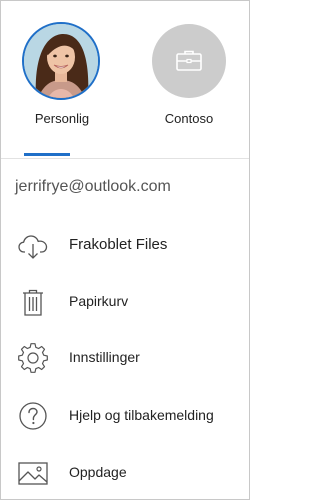  I want to click on menu-item-help-feedback: Hjelp og tilbakemelding, so click(125, 416).